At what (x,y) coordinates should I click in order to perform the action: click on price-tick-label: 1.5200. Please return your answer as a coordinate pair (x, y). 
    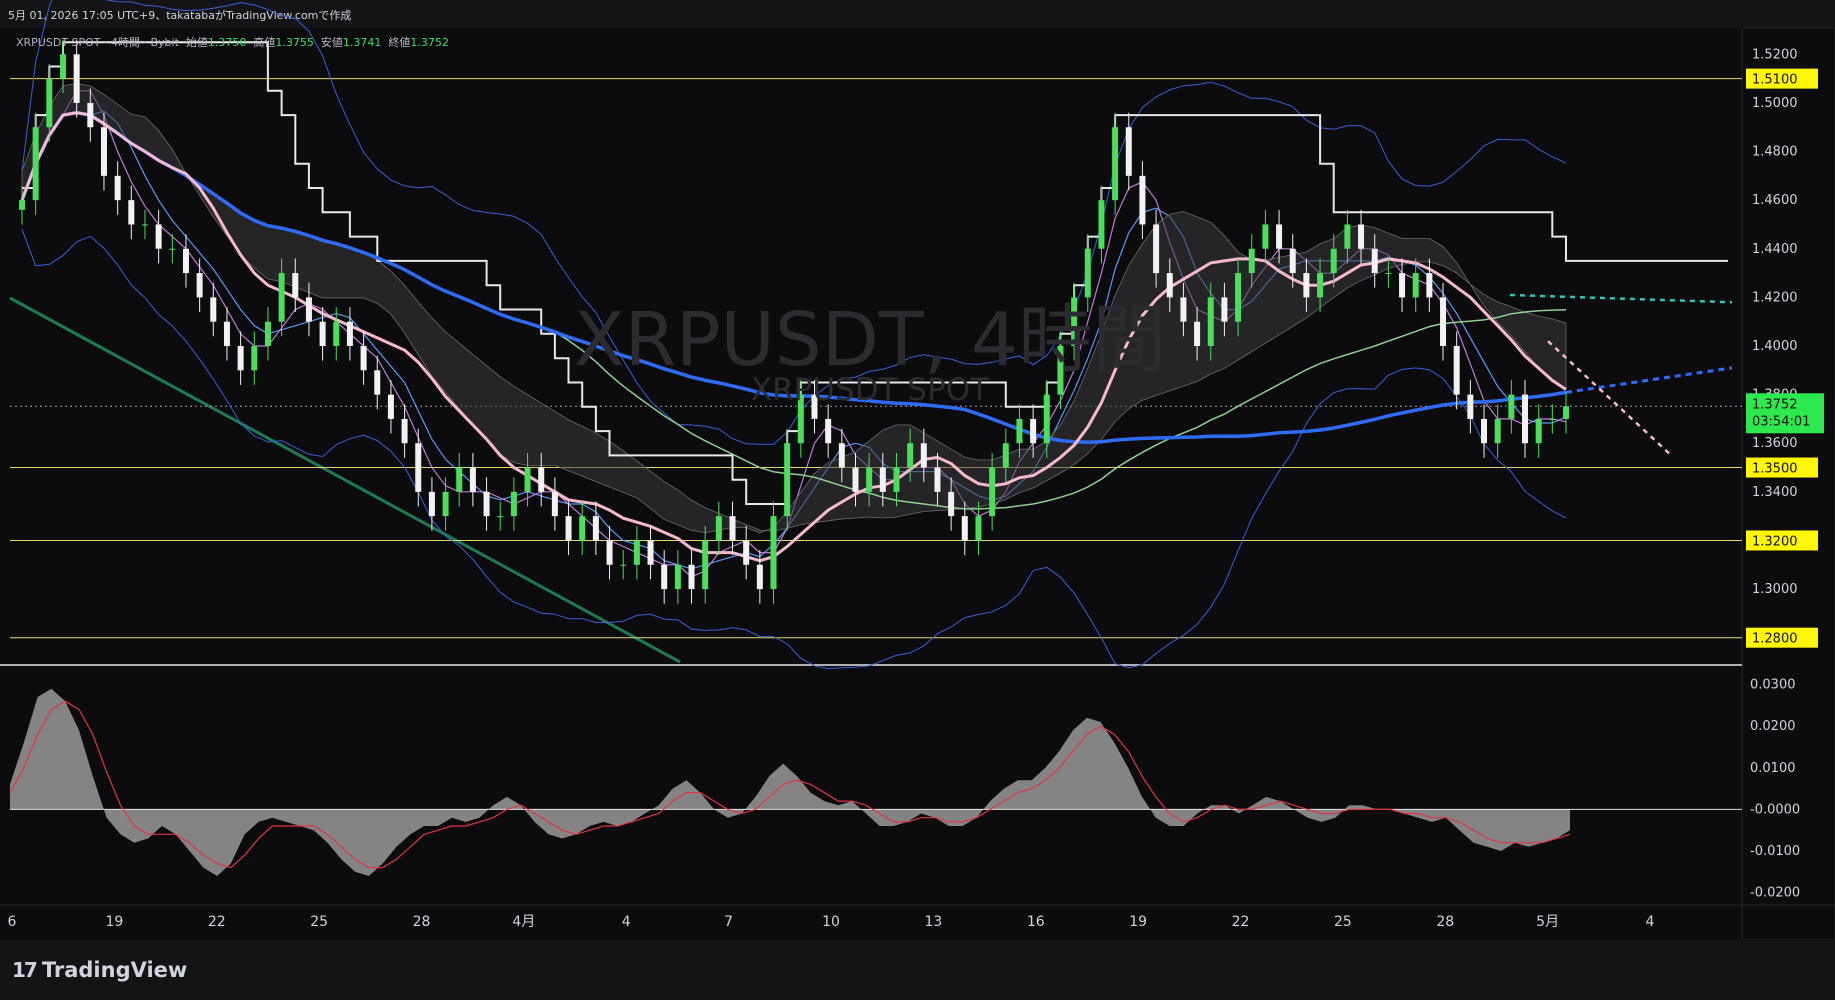
    Looking at the image, I should click on (1775, 54).